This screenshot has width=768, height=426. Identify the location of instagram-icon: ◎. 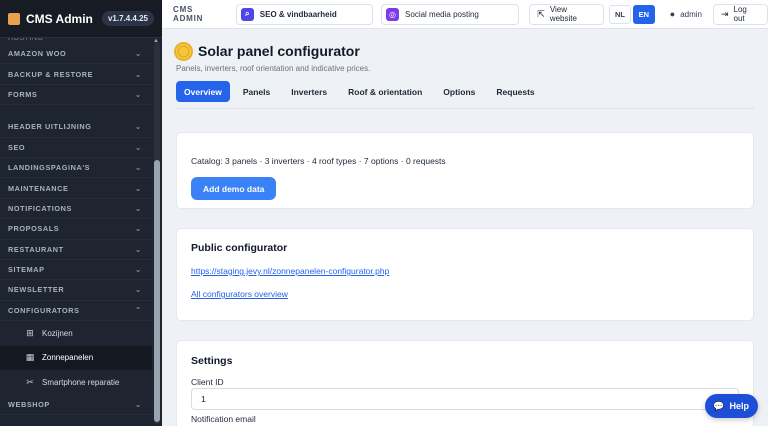
(393, 14).